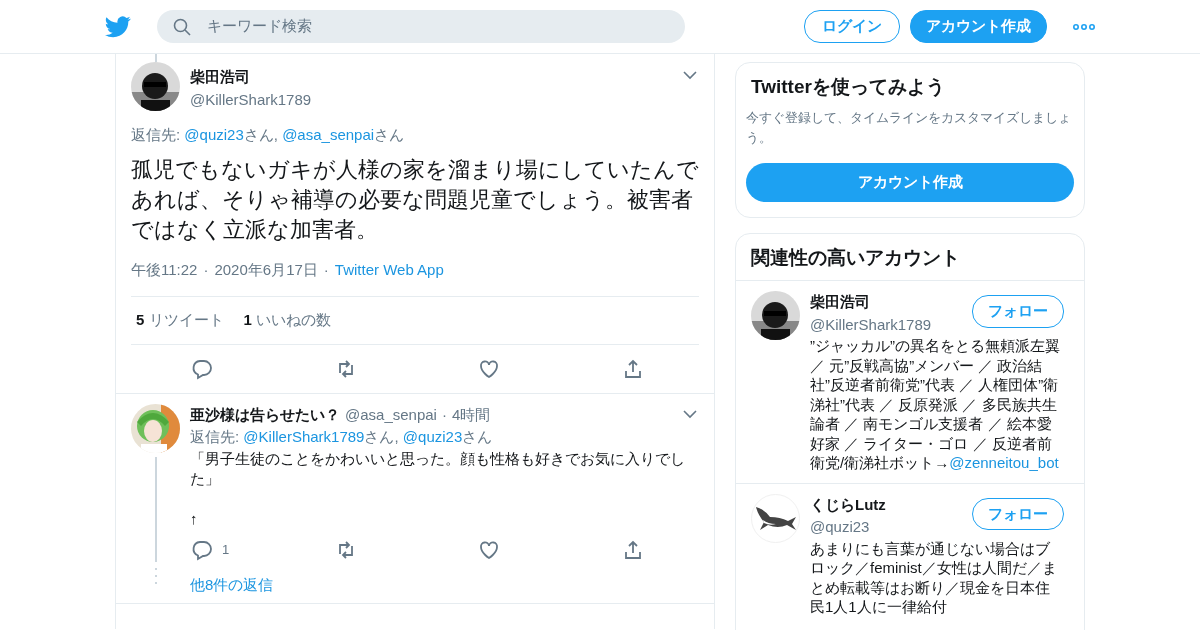  I want to click on more-replies-link: 他8件の返信, so click(232, 584).